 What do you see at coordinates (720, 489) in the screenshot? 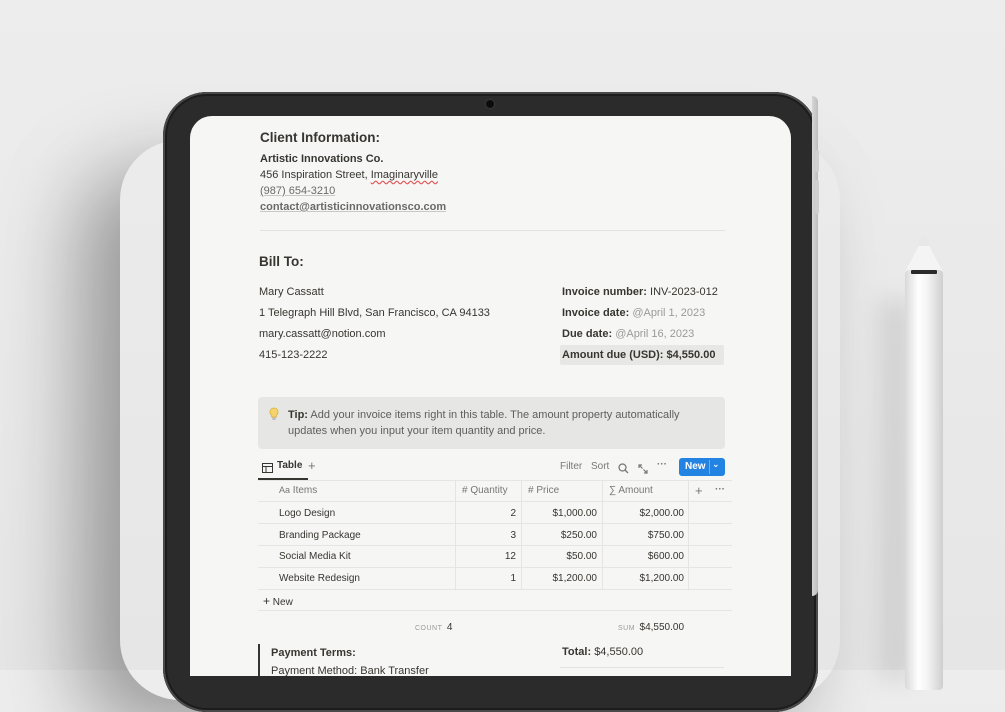
I see `column-more-icon: ···` at bounding box center [720, 489].